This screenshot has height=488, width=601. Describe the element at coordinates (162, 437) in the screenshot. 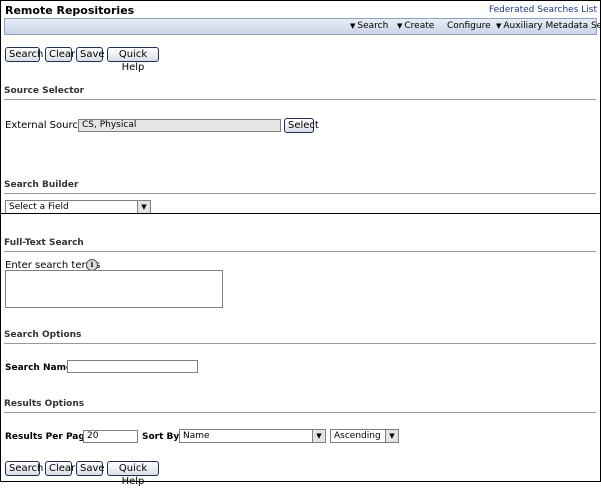

I see `sort-by-label: Sort By:` at that location.